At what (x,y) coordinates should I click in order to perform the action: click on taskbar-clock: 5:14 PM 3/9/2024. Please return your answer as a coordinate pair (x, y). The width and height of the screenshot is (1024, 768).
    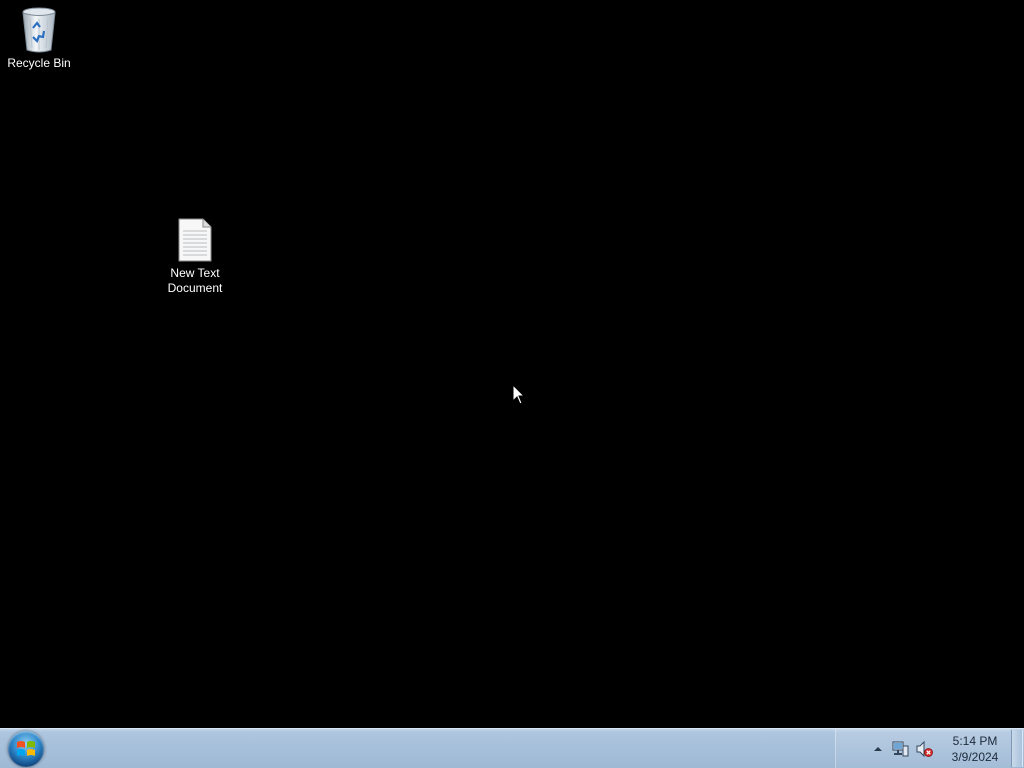
    Looking at the image, I should click on (975, 749).